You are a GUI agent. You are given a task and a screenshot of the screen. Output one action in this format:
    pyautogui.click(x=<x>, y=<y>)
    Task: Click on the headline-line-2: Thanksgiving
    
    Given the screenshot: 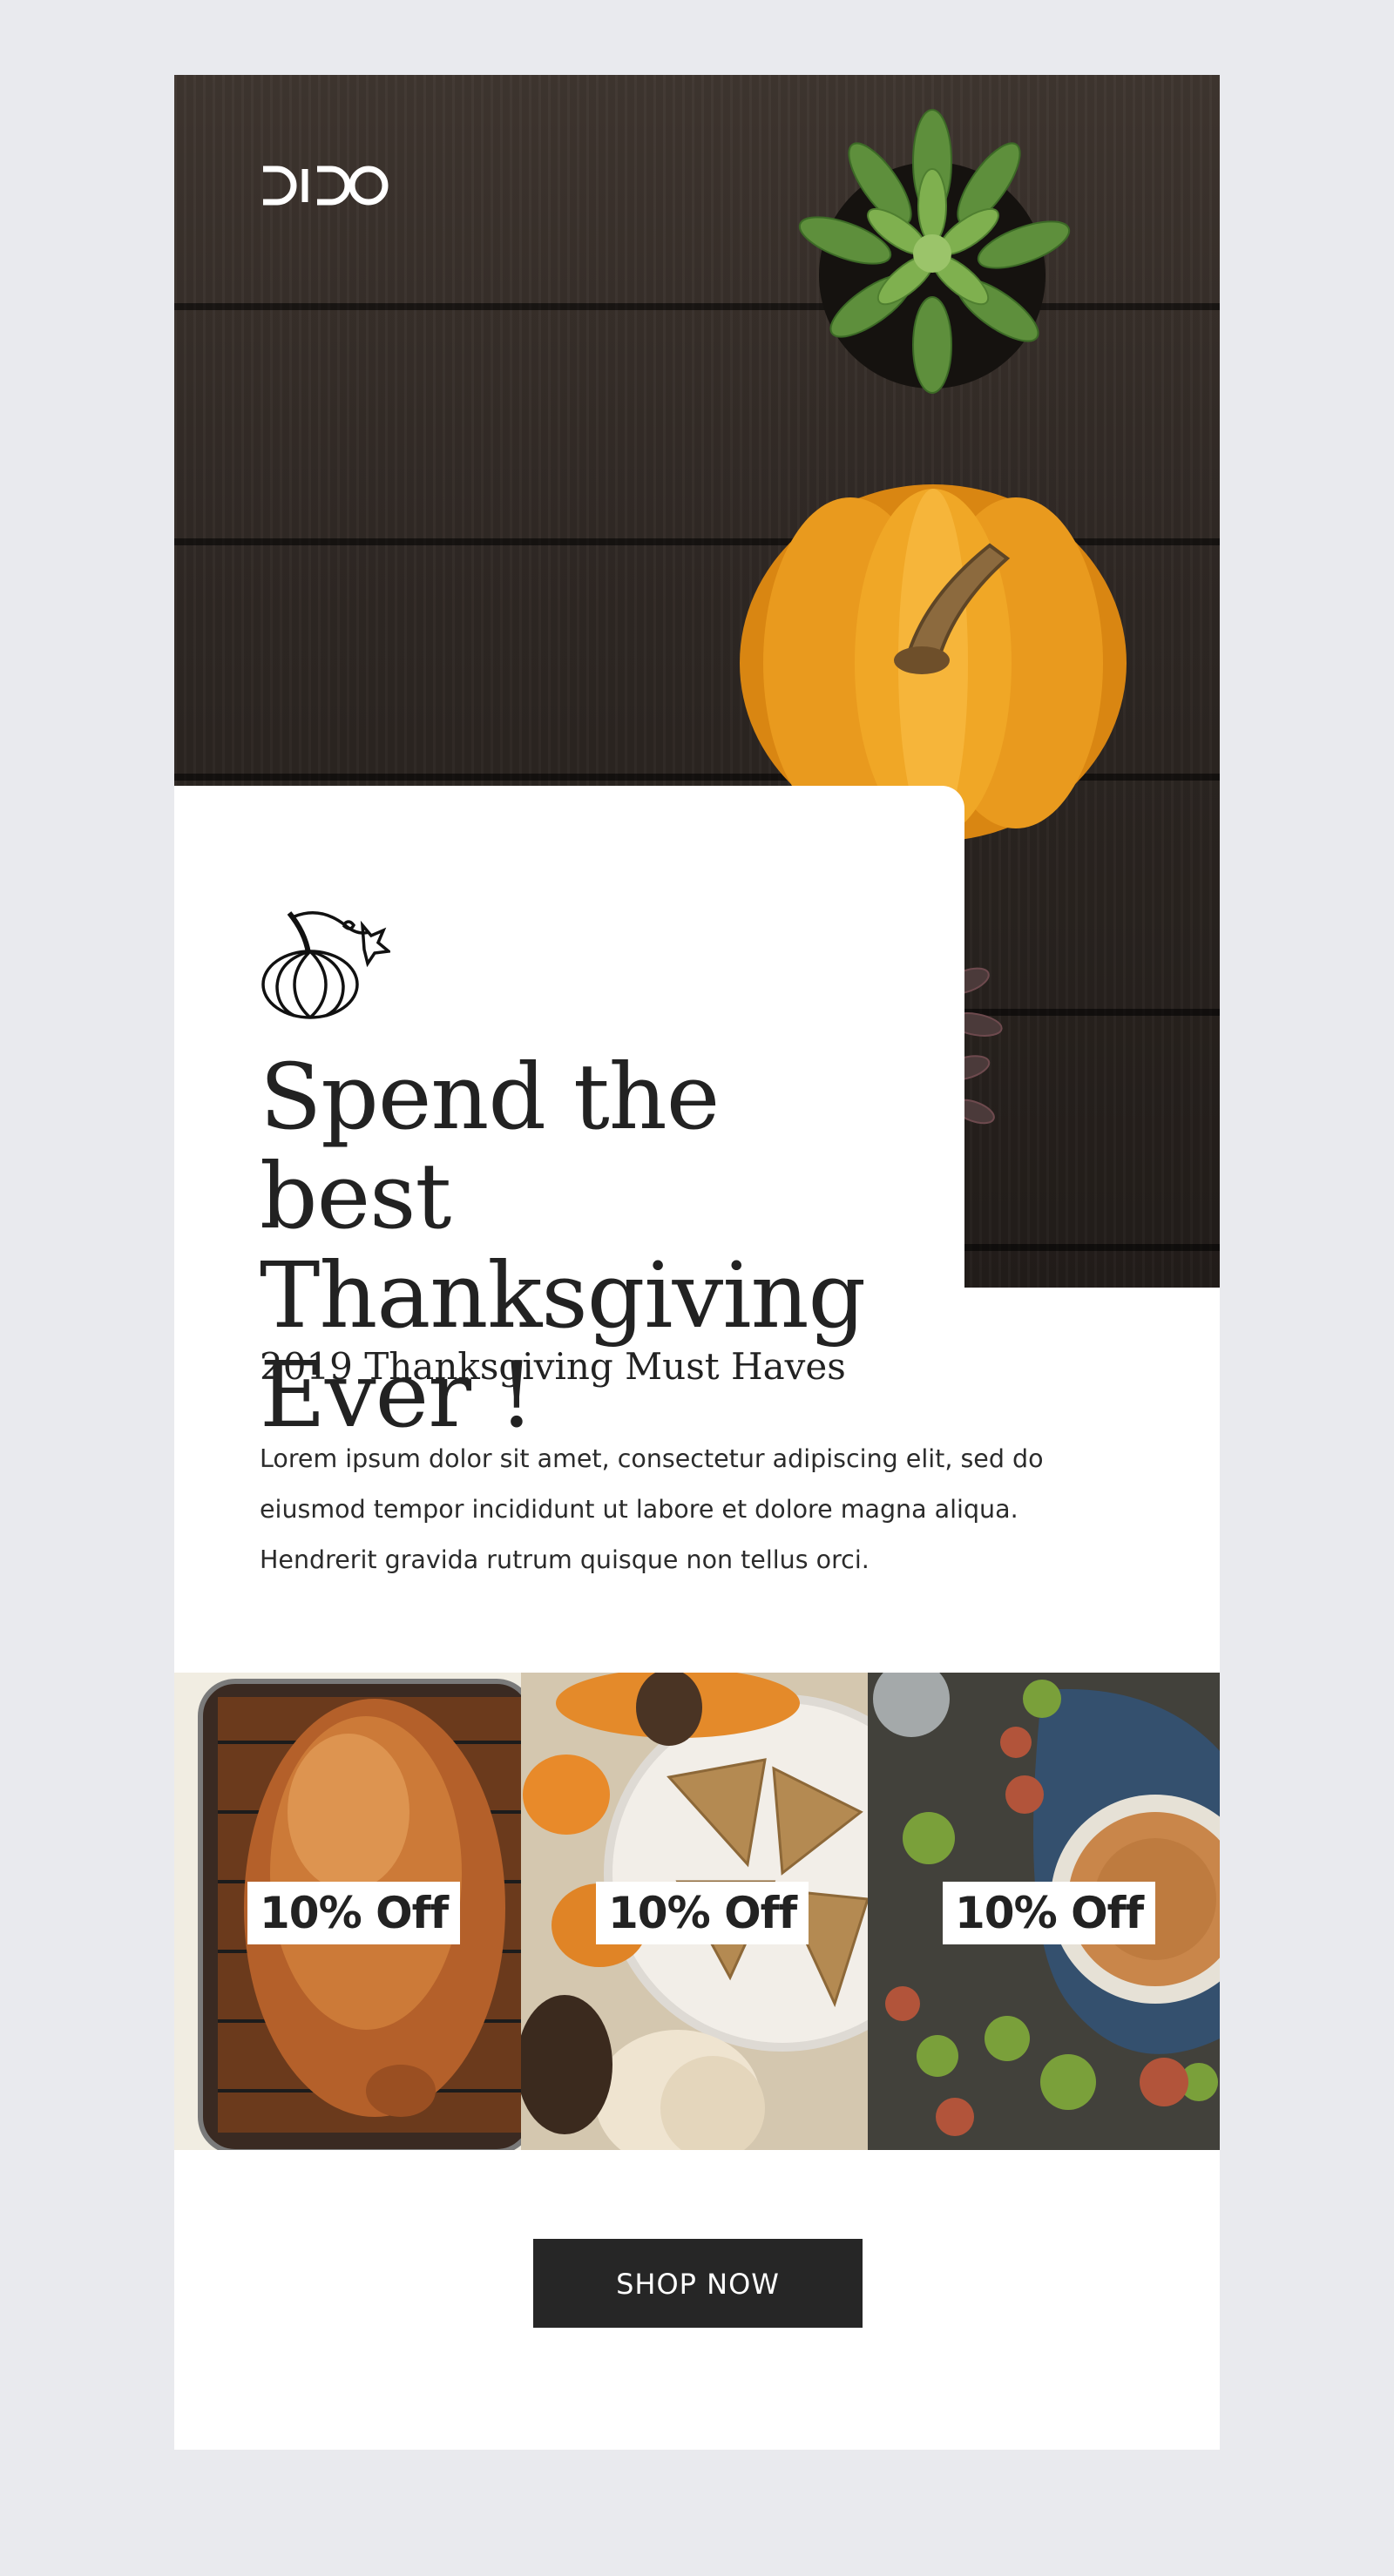 What is the action you would take?
    pyautogui.click(x=563, y=1295)
    